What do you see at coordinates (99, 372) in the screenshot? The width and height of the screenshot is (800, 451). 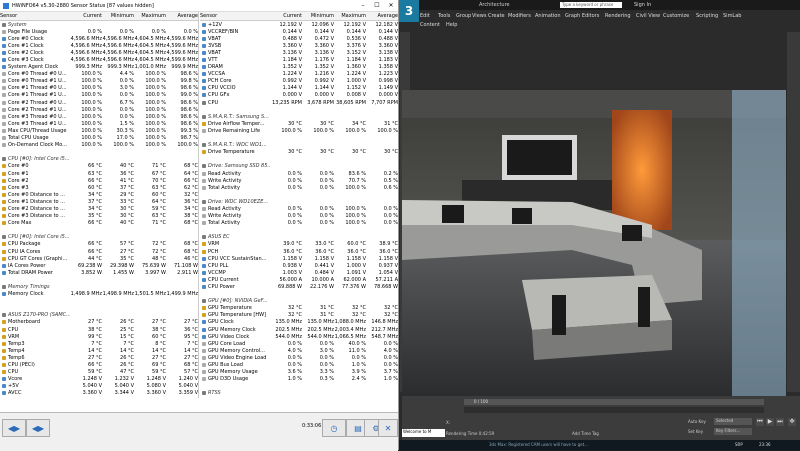 I see `sensor-row: CPU59 °C47 °C59 °C57 °C` at bounding box center [99, 372].